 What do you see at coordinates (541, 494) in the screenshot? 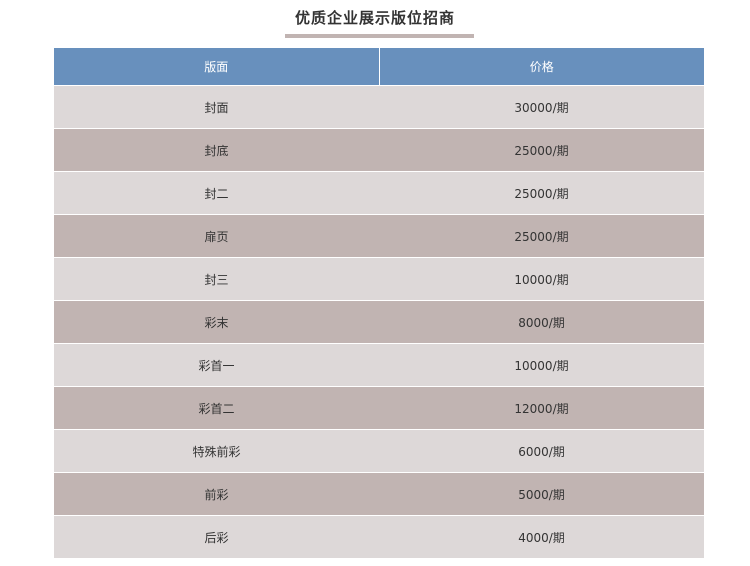
I see `cell-price: 5000/期` at bounding box center [541, 494].